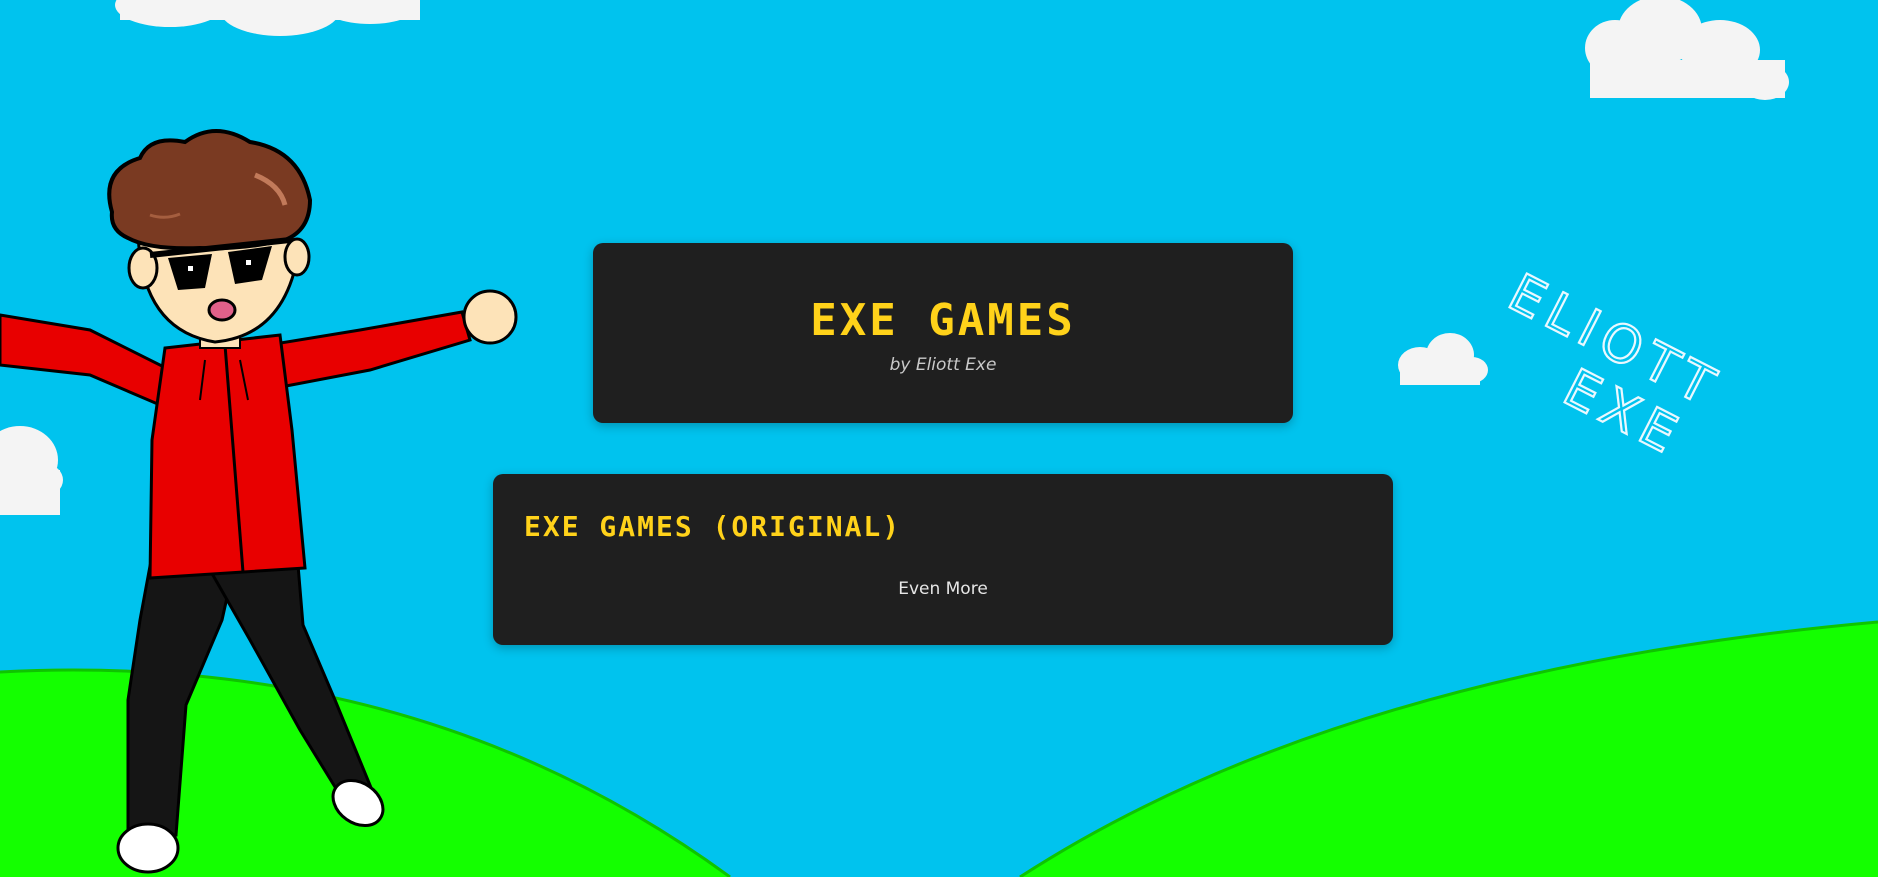 This screenshot has height=877, width=1878. Describe the element at coordinates (713, 526) in the screenshot. I see `games-section-title: EXE GAMES (ORIGINAL)` at that location.